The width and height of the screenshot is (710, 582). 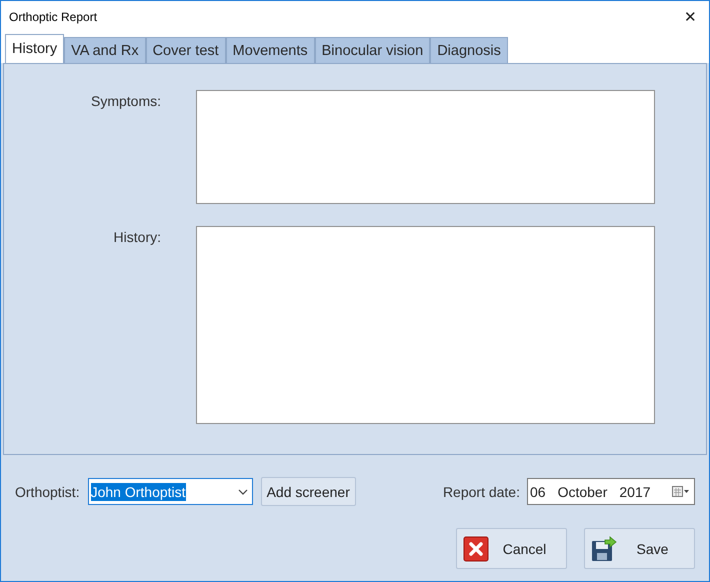 I want to click on field-label: History:, so click(x=136, y=237).